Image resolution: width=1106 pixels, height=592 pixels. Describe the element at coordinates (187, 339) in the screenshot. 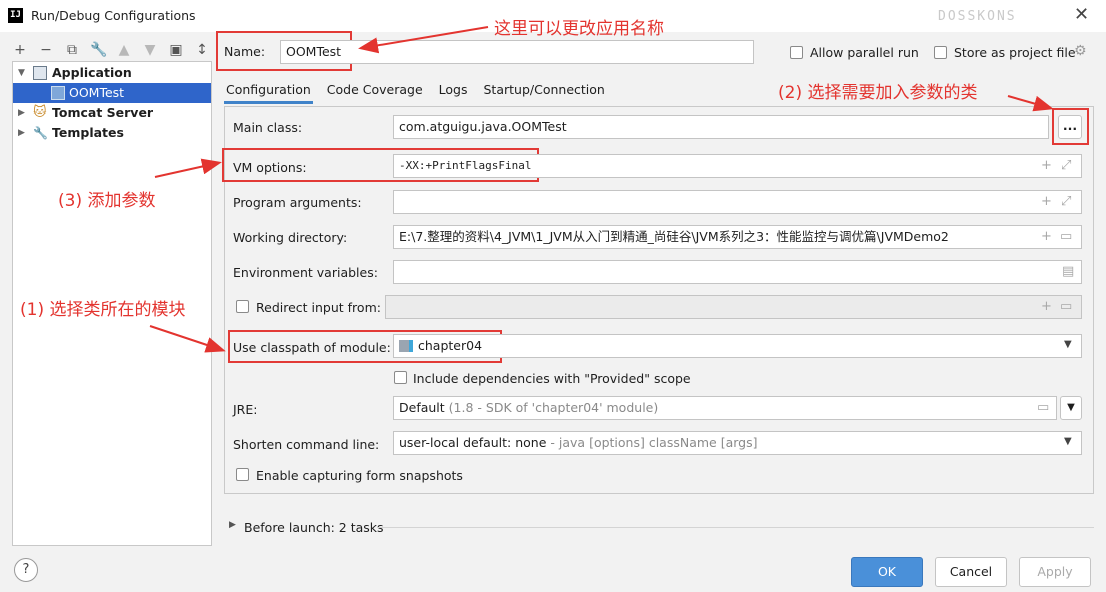

I see `arrow-to-classpath` at that location.